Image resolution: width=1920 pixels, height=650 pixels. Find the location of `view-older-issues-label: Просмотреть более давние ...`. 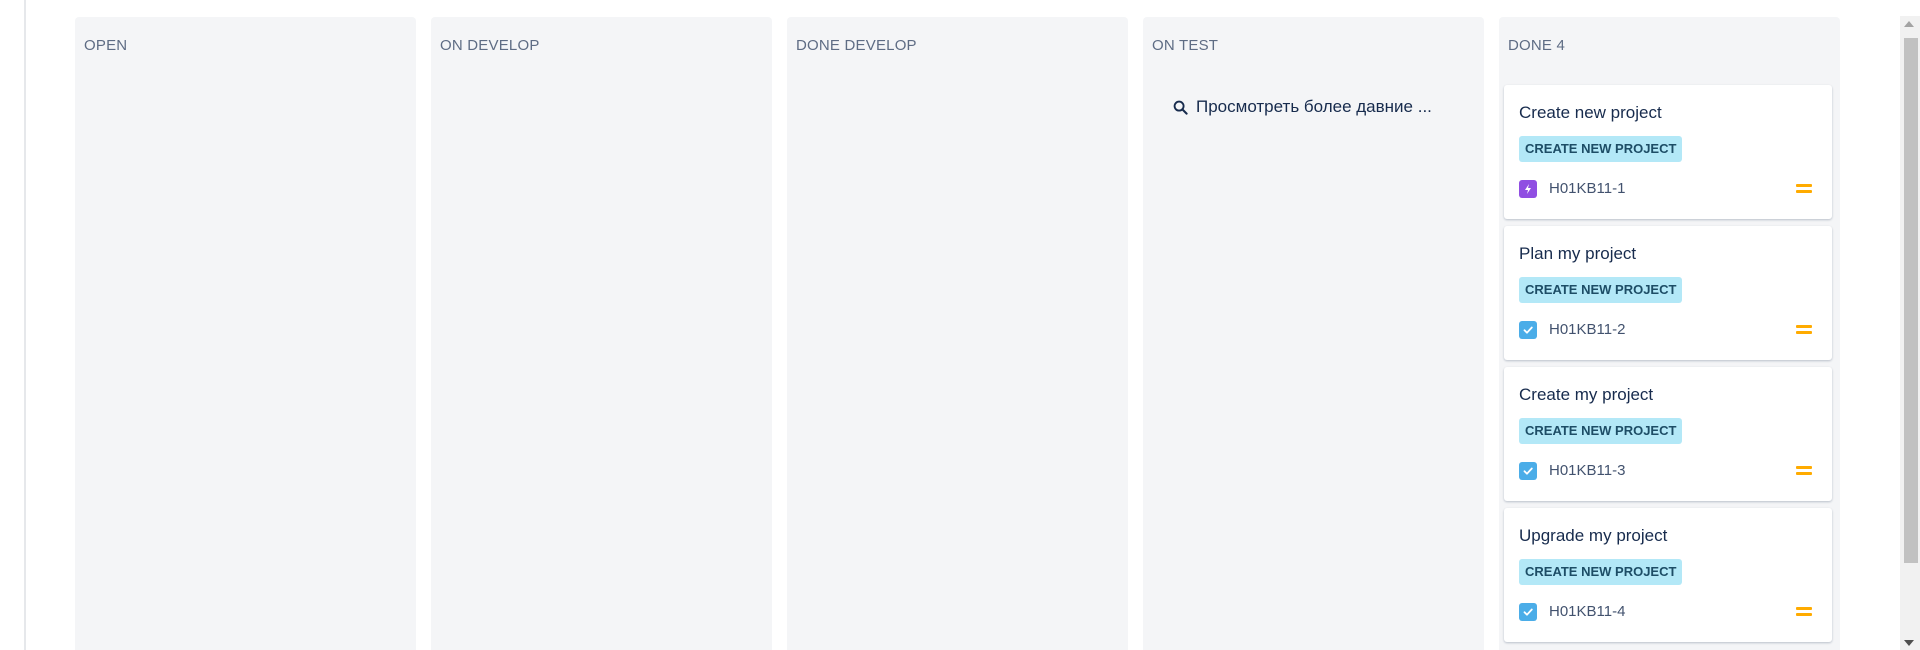

view-older-issues-label: Просмотреть более давние ... is located at coordinates (1314, 106).